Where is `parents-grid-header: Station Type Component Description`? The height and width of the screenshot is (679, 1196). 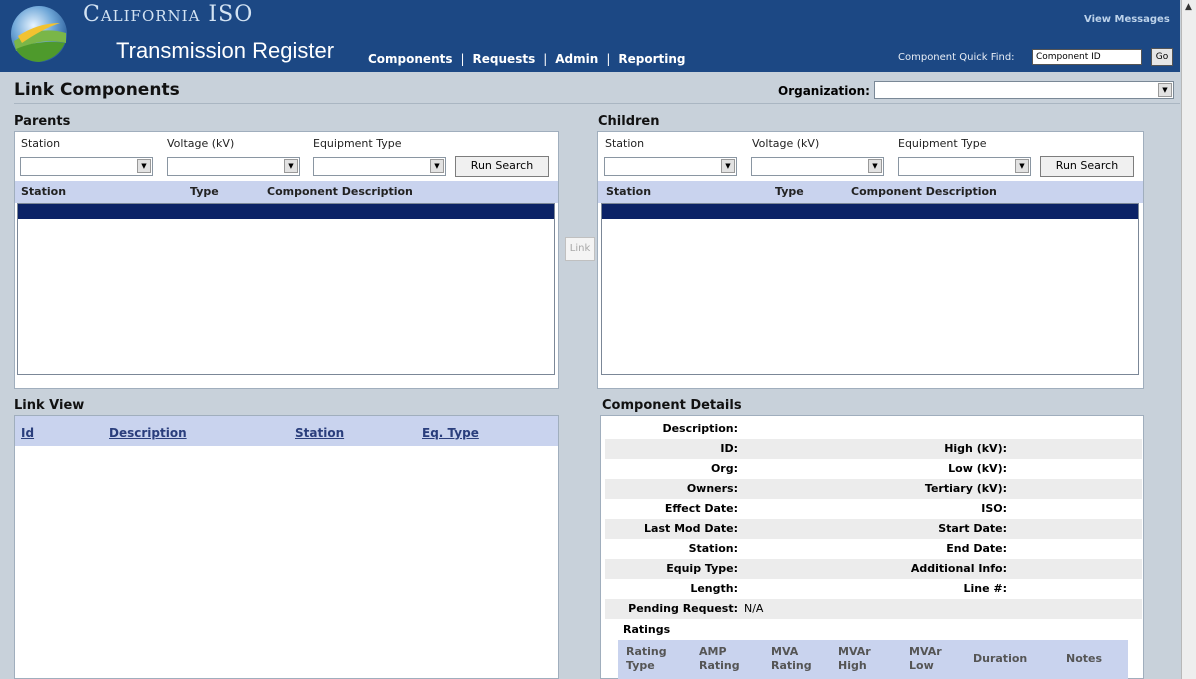 parents-grid-header: Station Type Component Description is located at coordinates (286, 192).